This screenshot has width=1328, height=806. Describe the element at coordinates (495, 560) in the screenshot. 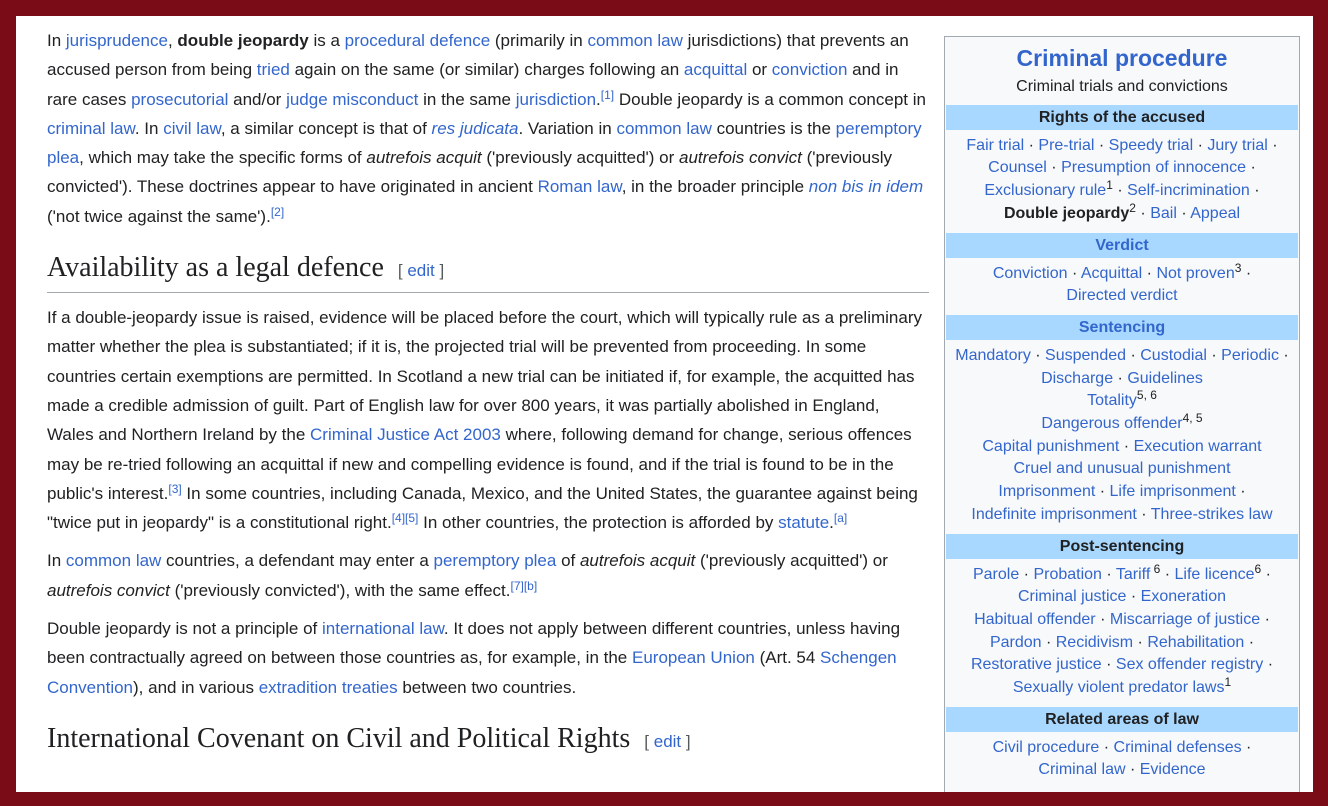

I see `article-link: peremptory plea` at that location.